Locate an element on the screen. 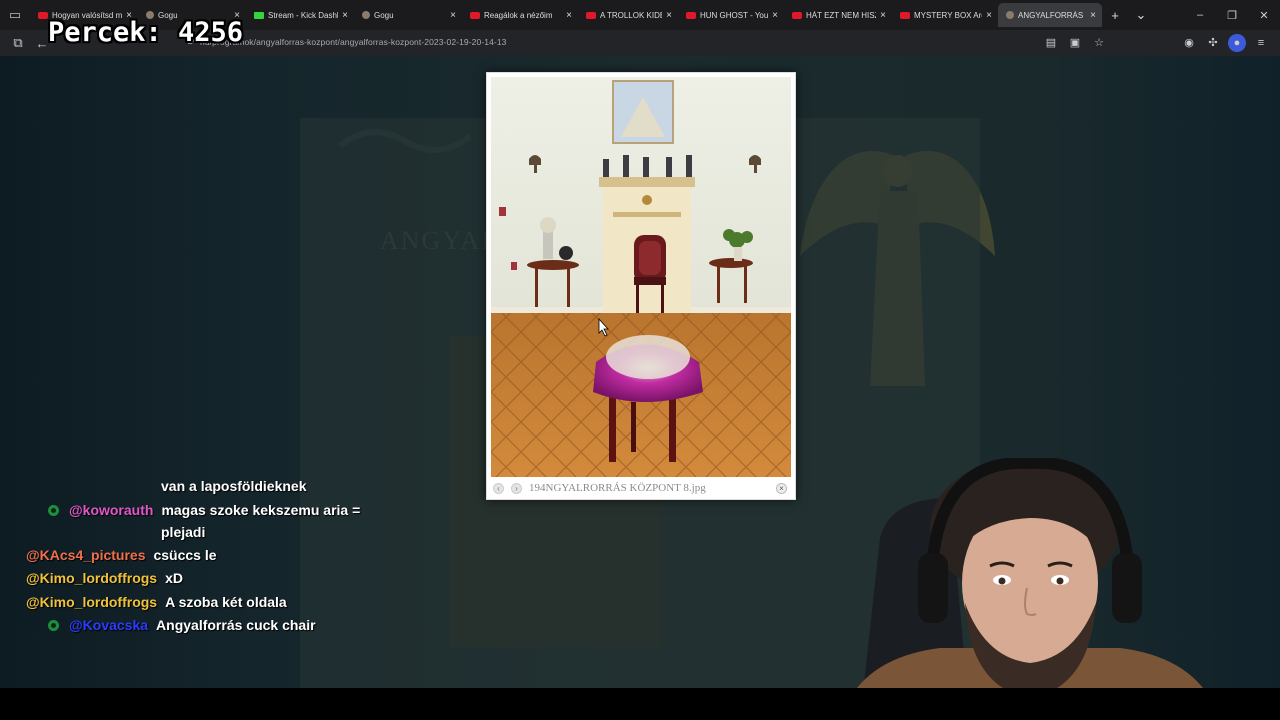  image-lightbox: ‹ › 194NGYALRORRÁS KÖZPONT 8.jpg × is located at coordinates (641, 286).